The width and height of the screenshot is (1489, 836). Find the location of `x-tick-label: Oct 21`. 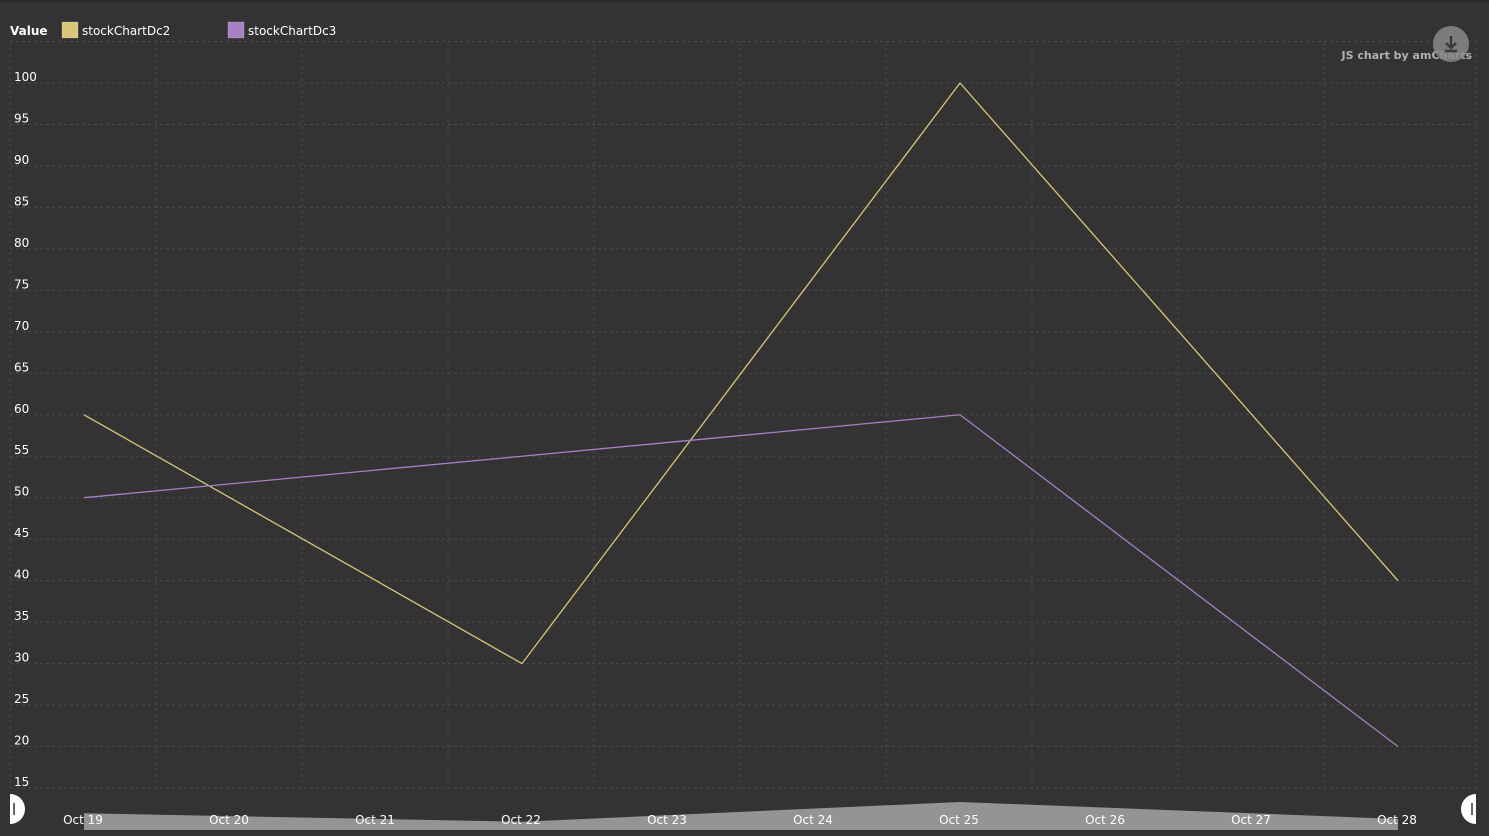

x-tick-label: Oct 21 is located at coordinates (375, 820).